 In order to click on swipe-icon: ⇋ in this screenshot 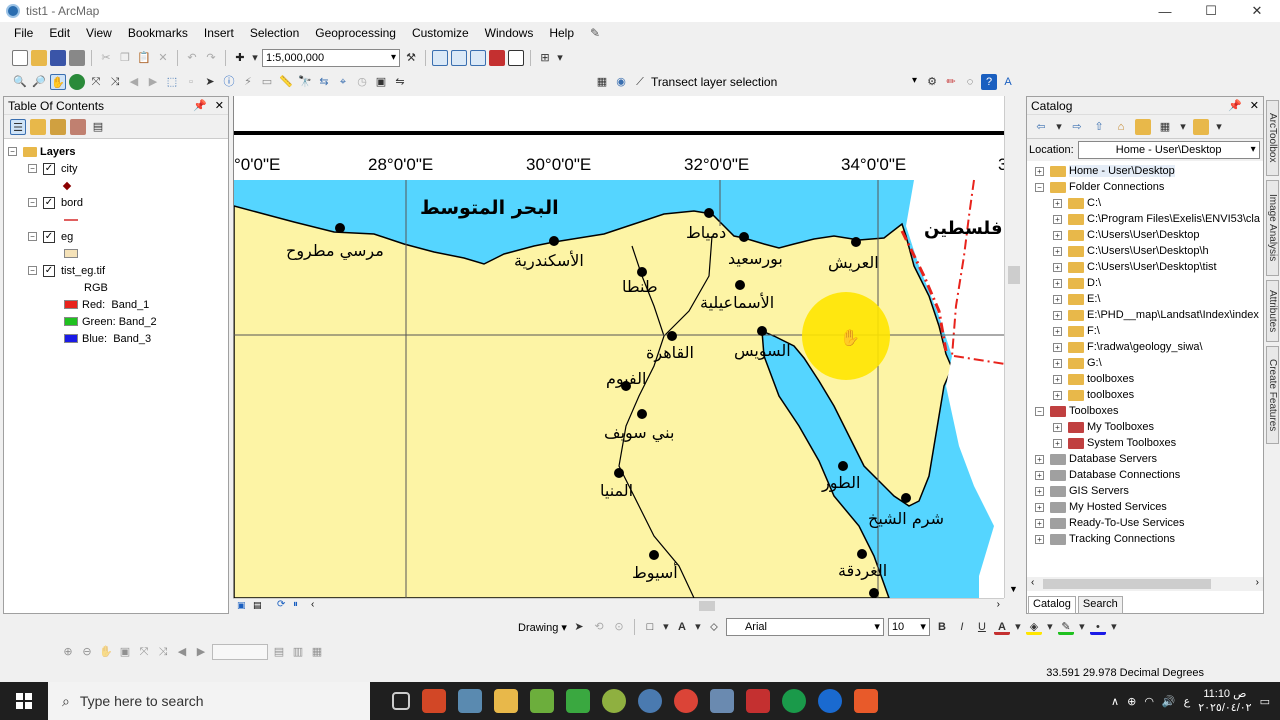, I will do `click(400, 82)`.